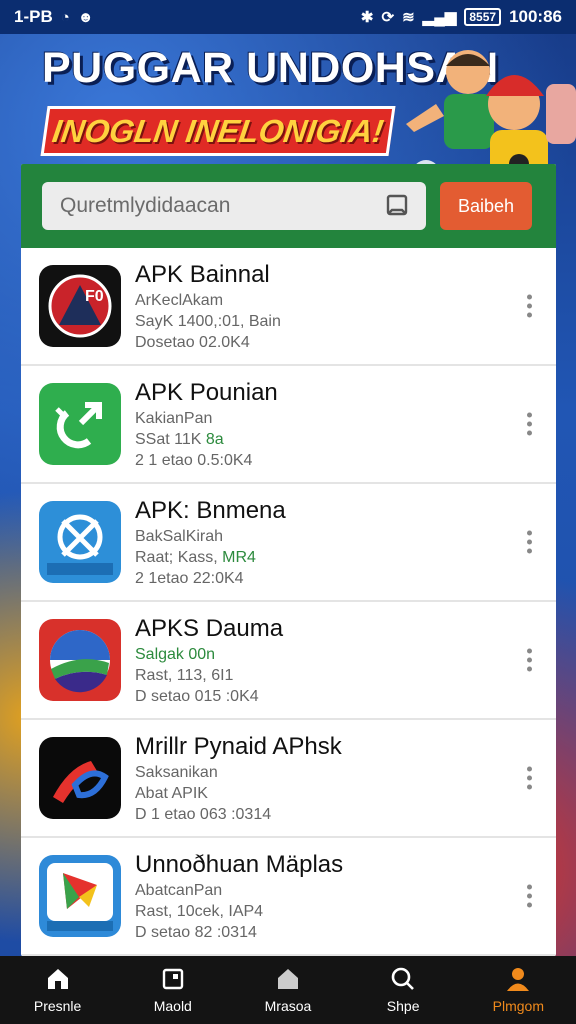 Image resolution: width=576 pixels, height=1024 pixels. What do you see at coordinates (486, 206) in the screenshot?
I see `search-button: Baibeh` at bounding box center [486, 206].